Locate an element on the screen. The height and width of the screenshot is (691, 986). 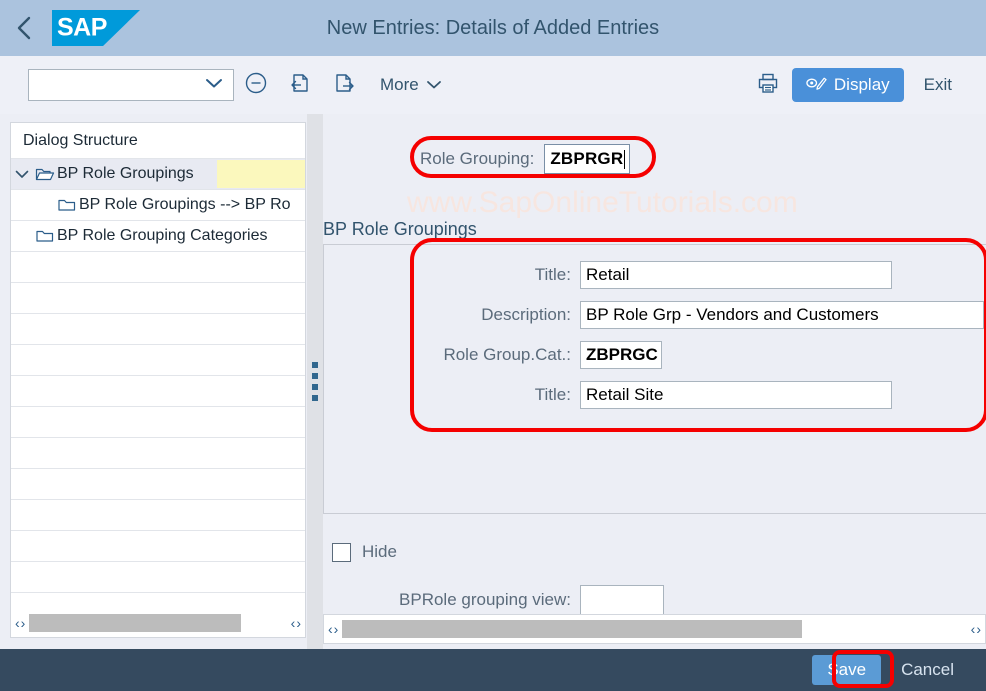
role-grouping-input: ZBPRGR is located at coordinates (587, 159).